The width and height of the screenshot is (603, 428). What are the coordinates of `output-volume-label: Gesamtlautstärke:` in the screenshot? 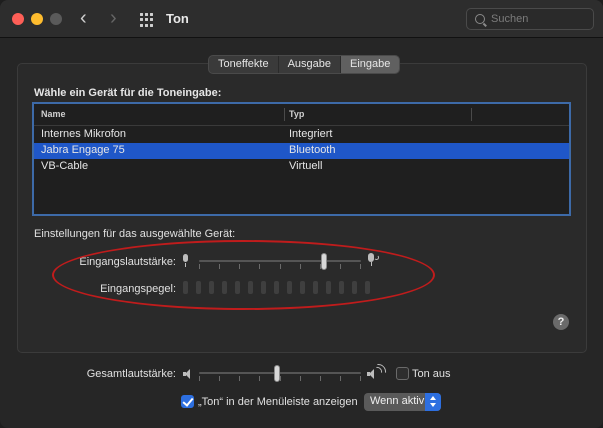 It's located at (131, 374).